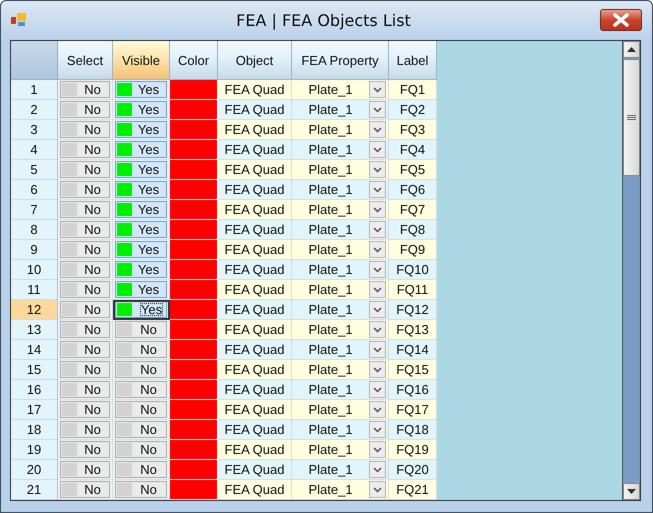 The height and width of the screenshot is (513, 653). I want to click on scroll-up-button, so click(631, 49).